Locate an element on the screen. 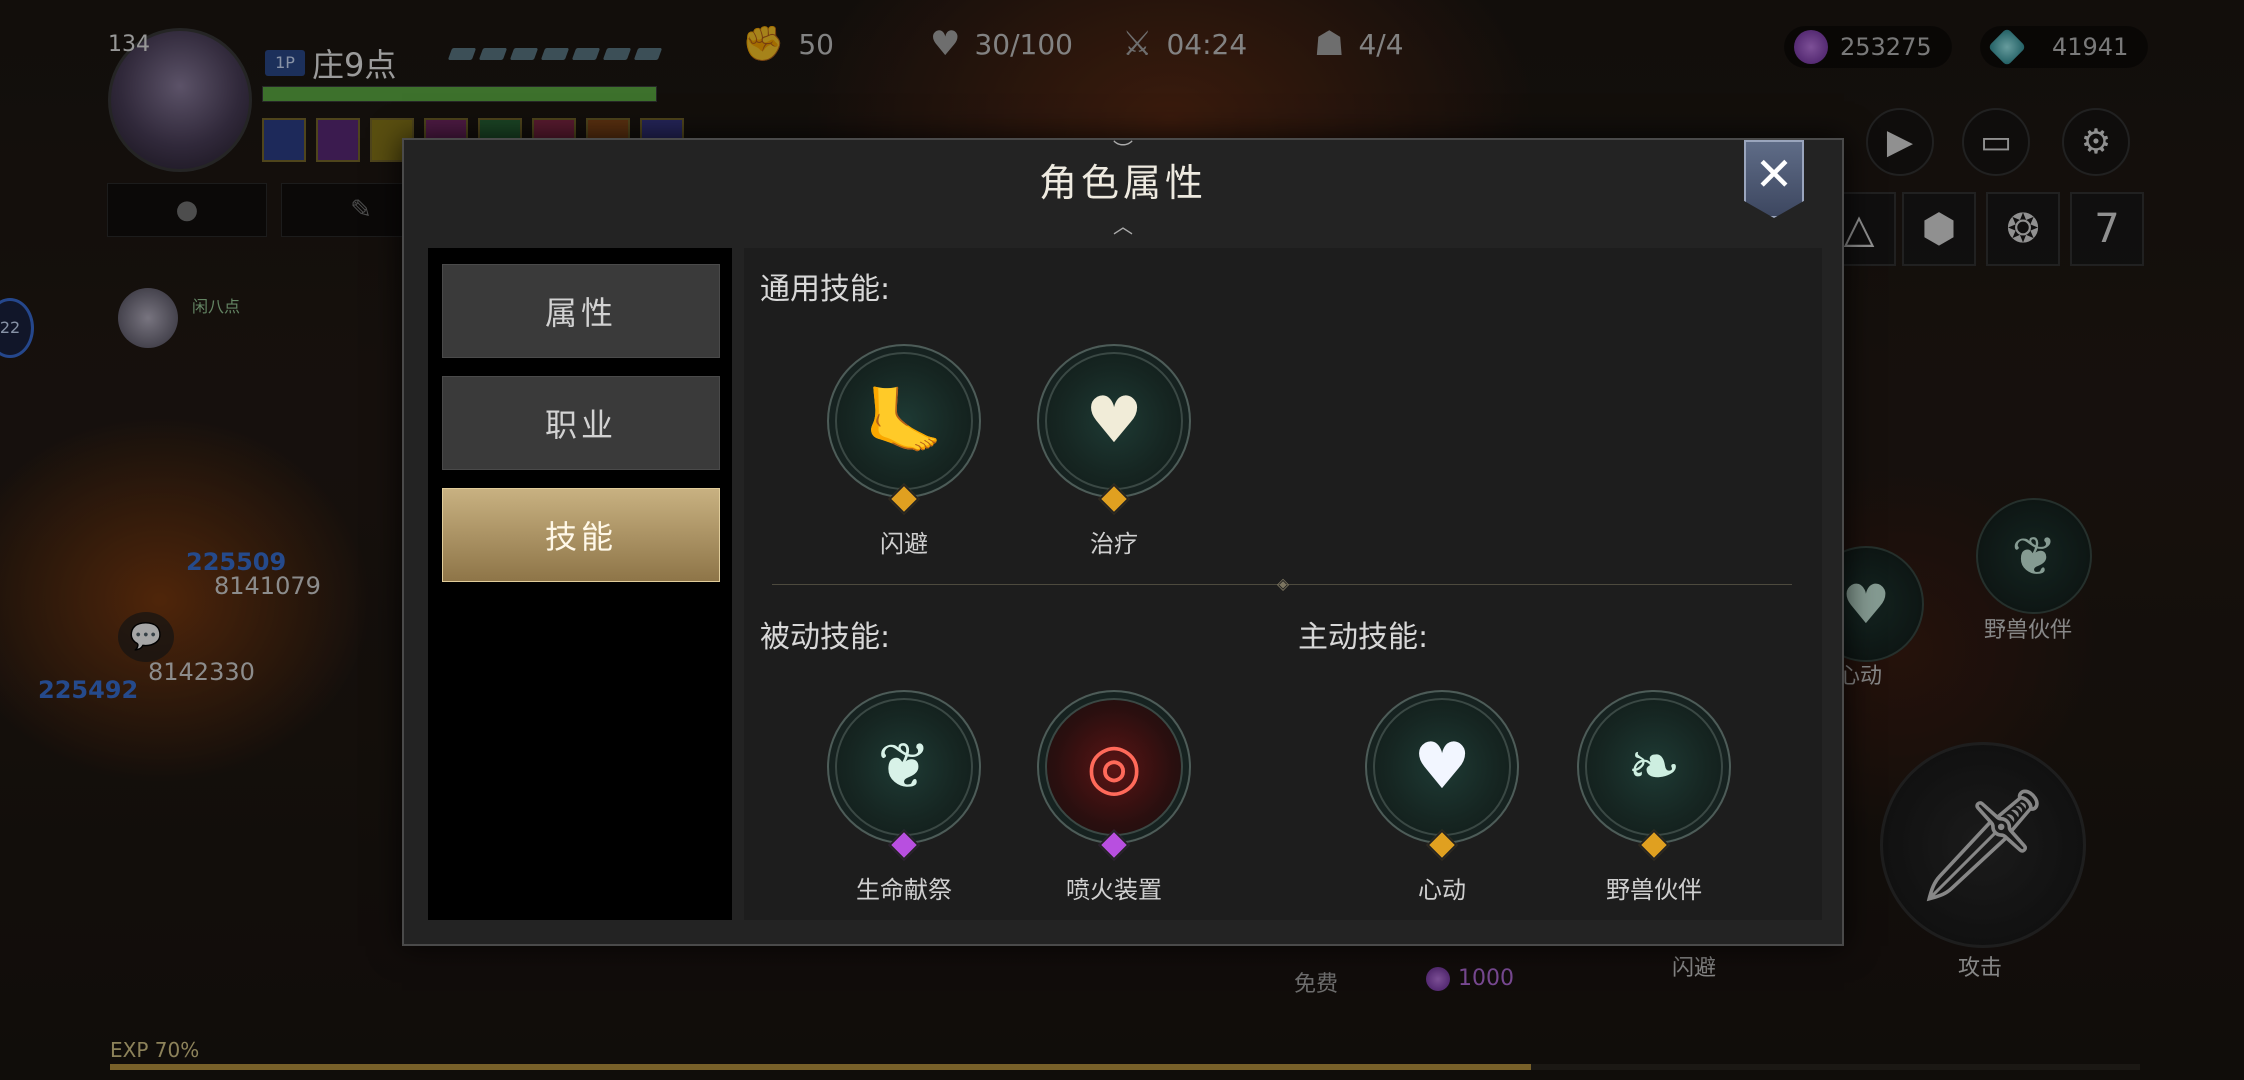  skill-dodge: 🦶 闪避 is located at coordinates (904, 451).